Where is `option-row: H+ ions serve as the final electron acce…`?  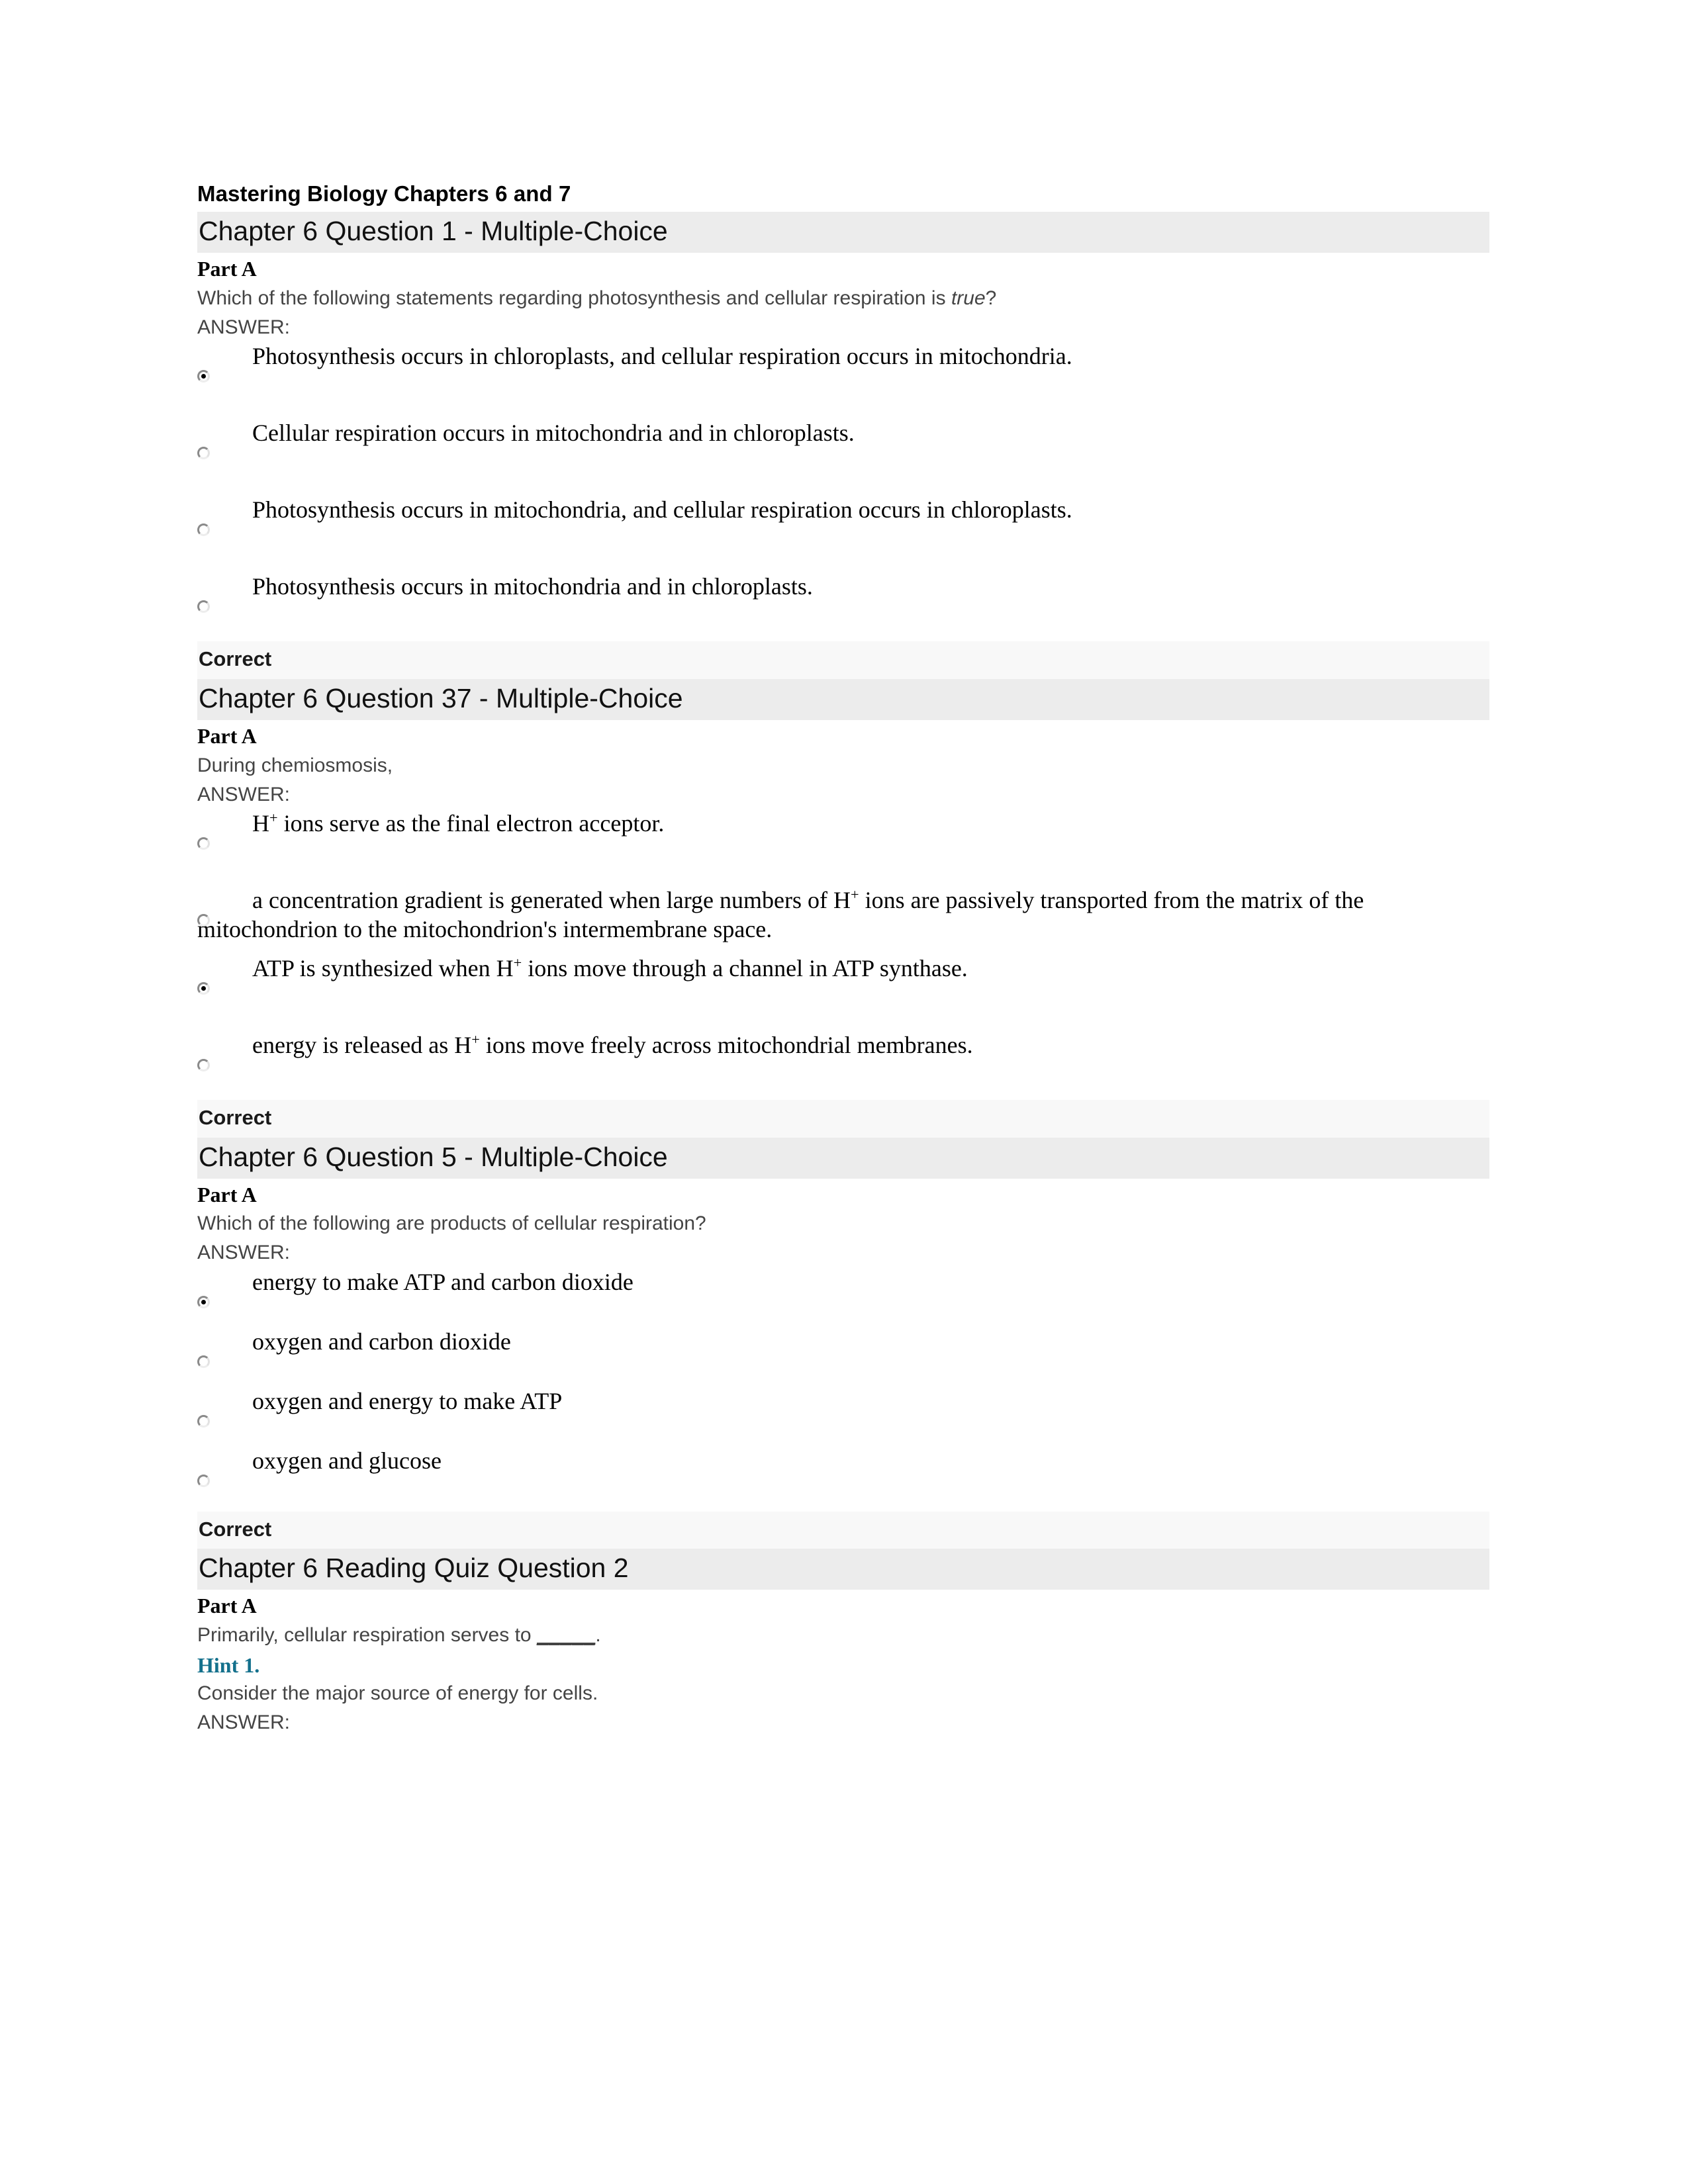
option-row: H+ ions serve as the final electron acce… is located at coordinates (843, 829).